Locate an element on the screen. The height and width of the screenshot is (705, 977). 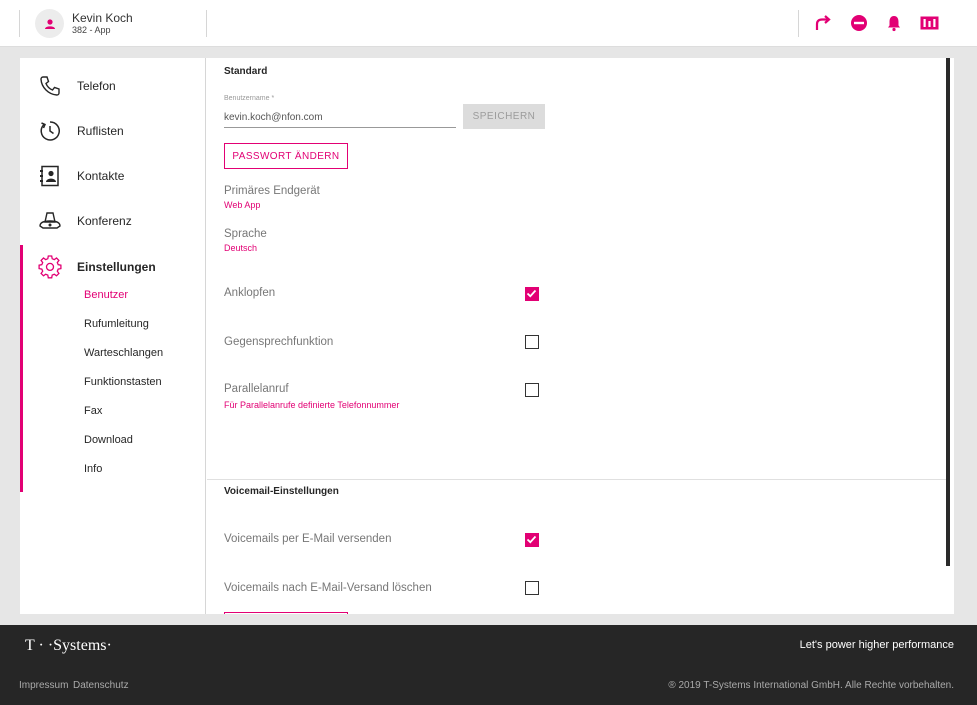
status-panel-icon is located at coordinates (929, 23).